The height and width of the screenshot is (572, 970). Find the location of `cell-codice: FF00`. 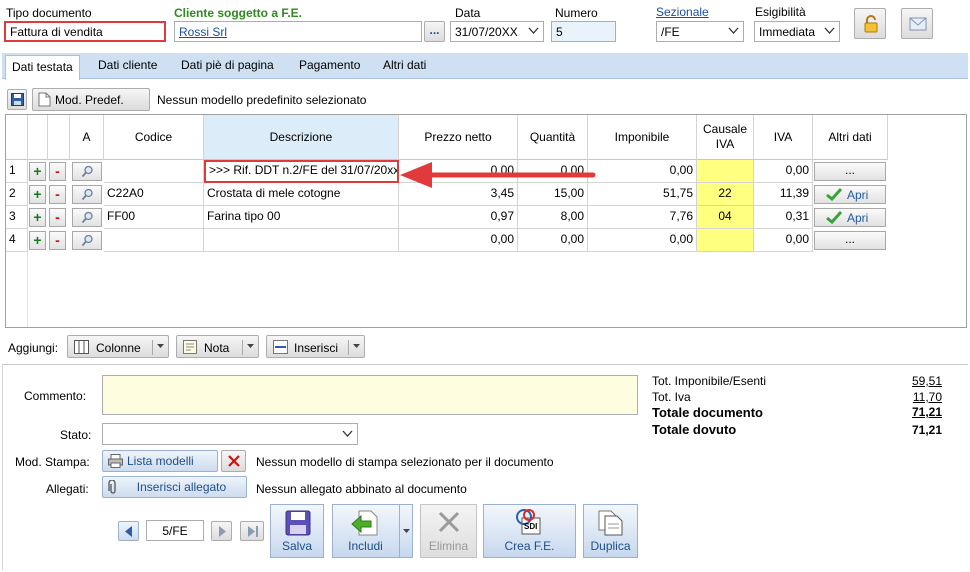

cell-codice: FF00 is located at coordinates (154, 217).